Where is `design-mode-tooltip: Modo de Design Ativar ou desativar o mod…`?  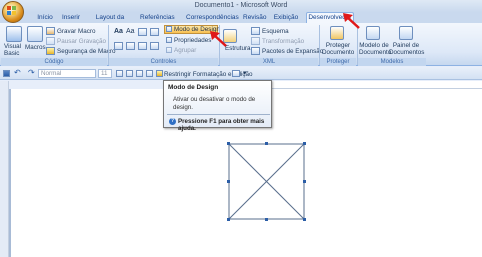 design-mode-tooltip: Modo de Design Ativar ou desativar o mod… is located at coordinates (217, 106).